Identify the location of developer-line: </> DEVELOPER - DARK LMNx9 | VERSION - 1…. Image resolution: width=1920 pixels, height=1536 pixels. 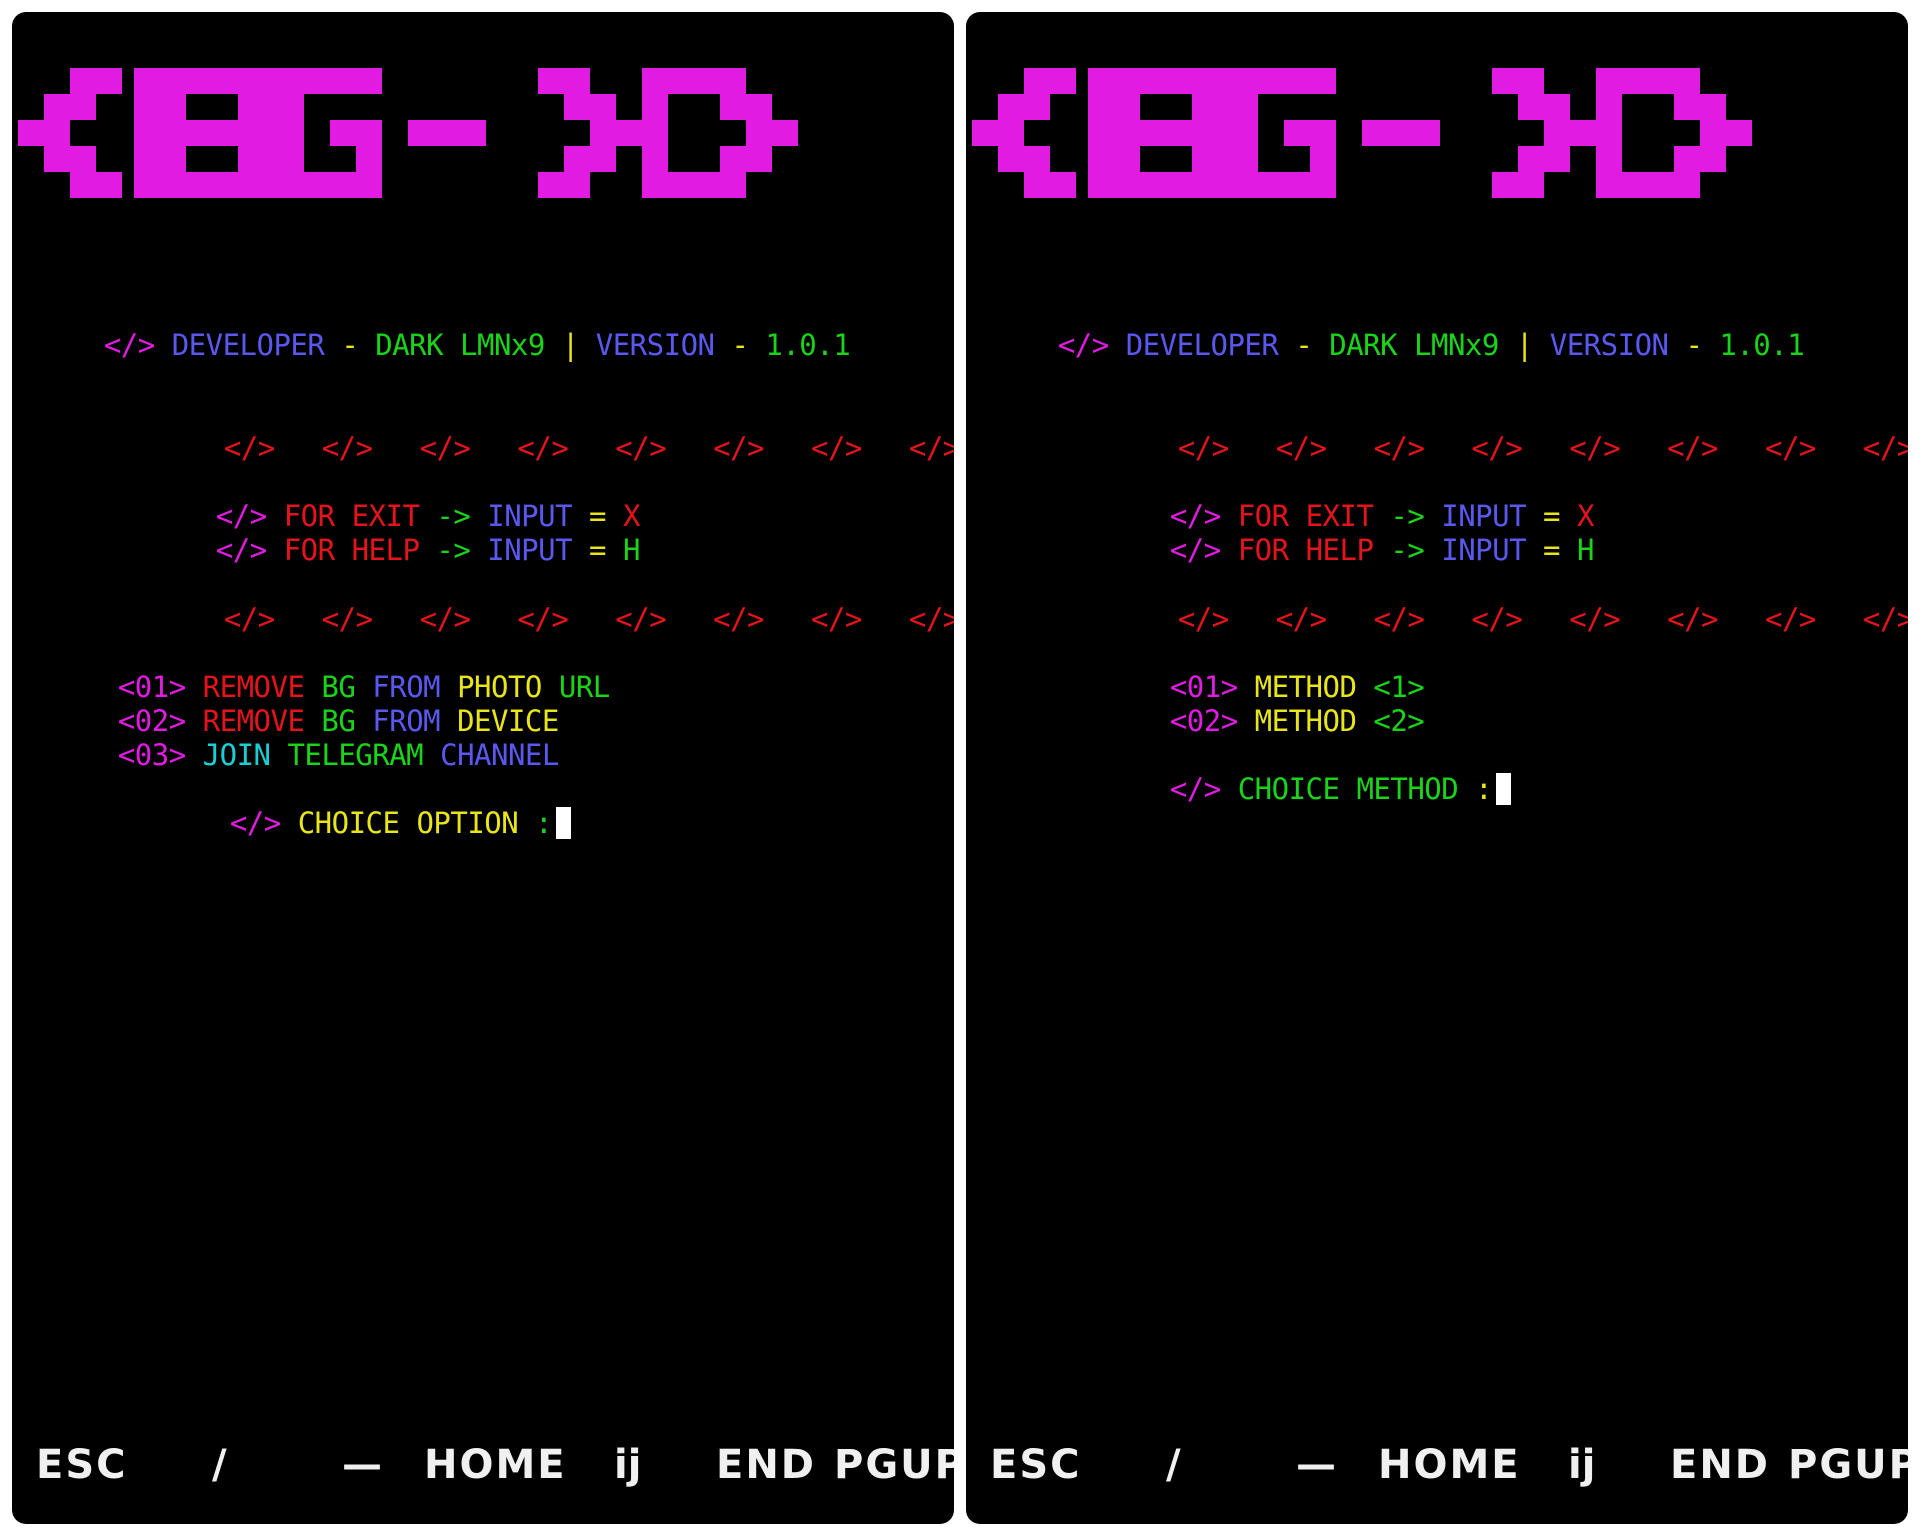
(1397, 345).